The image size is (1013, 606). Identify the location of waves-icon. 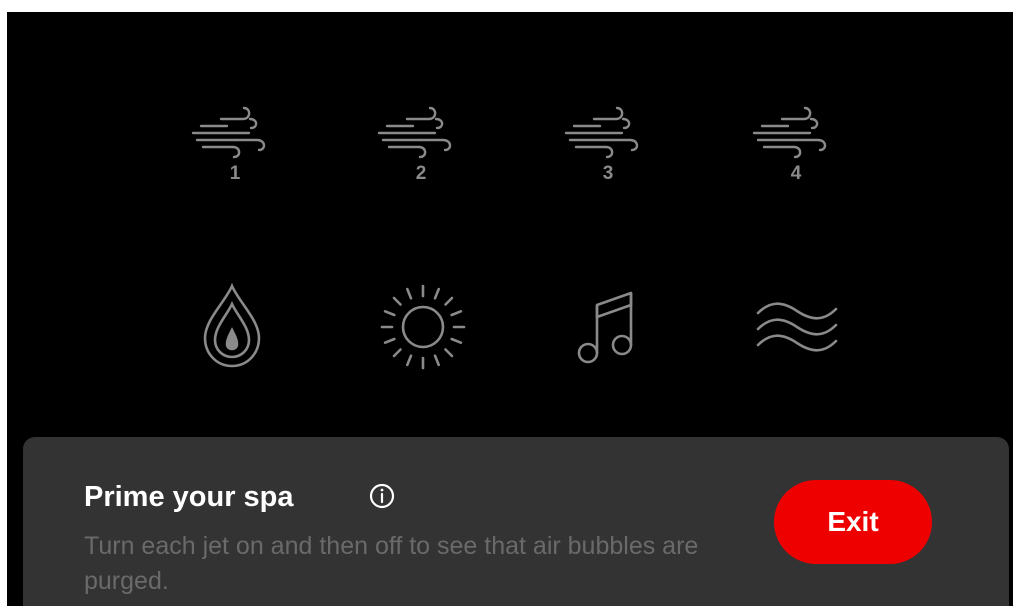
(797, 327).